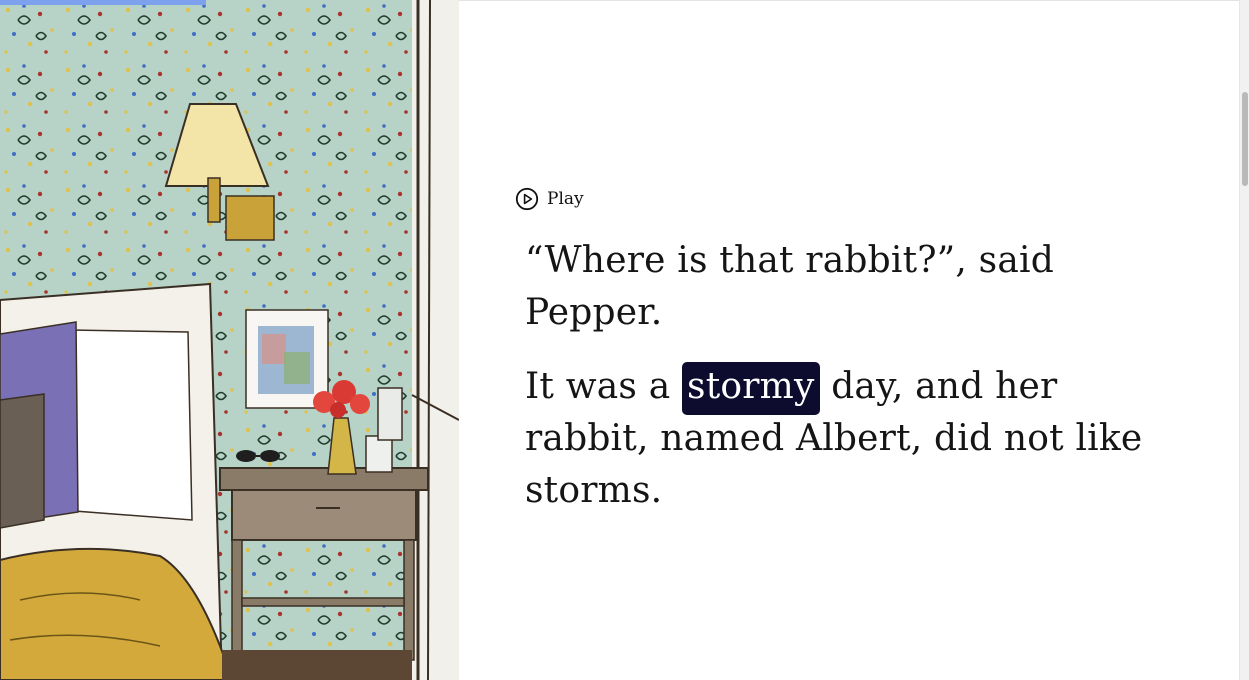 The height and width of the screenshot is (680, 1249). I want to click on reading-progress-bar, so click(229, 2).